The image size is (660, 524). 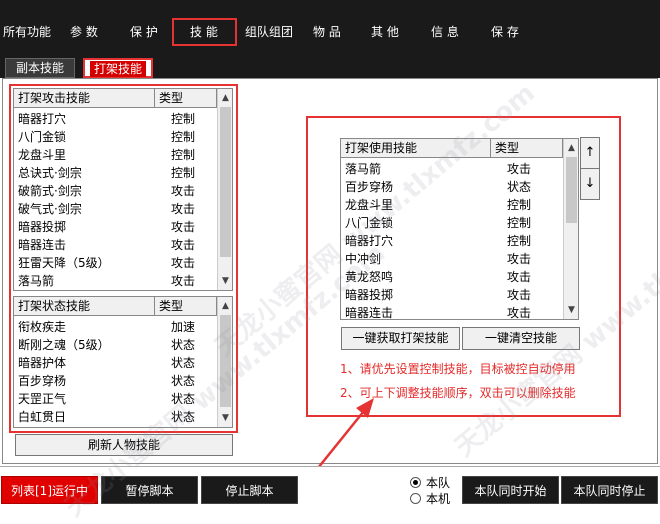 I want to click on status-col-type: 类型, so click(x=186, y=306).